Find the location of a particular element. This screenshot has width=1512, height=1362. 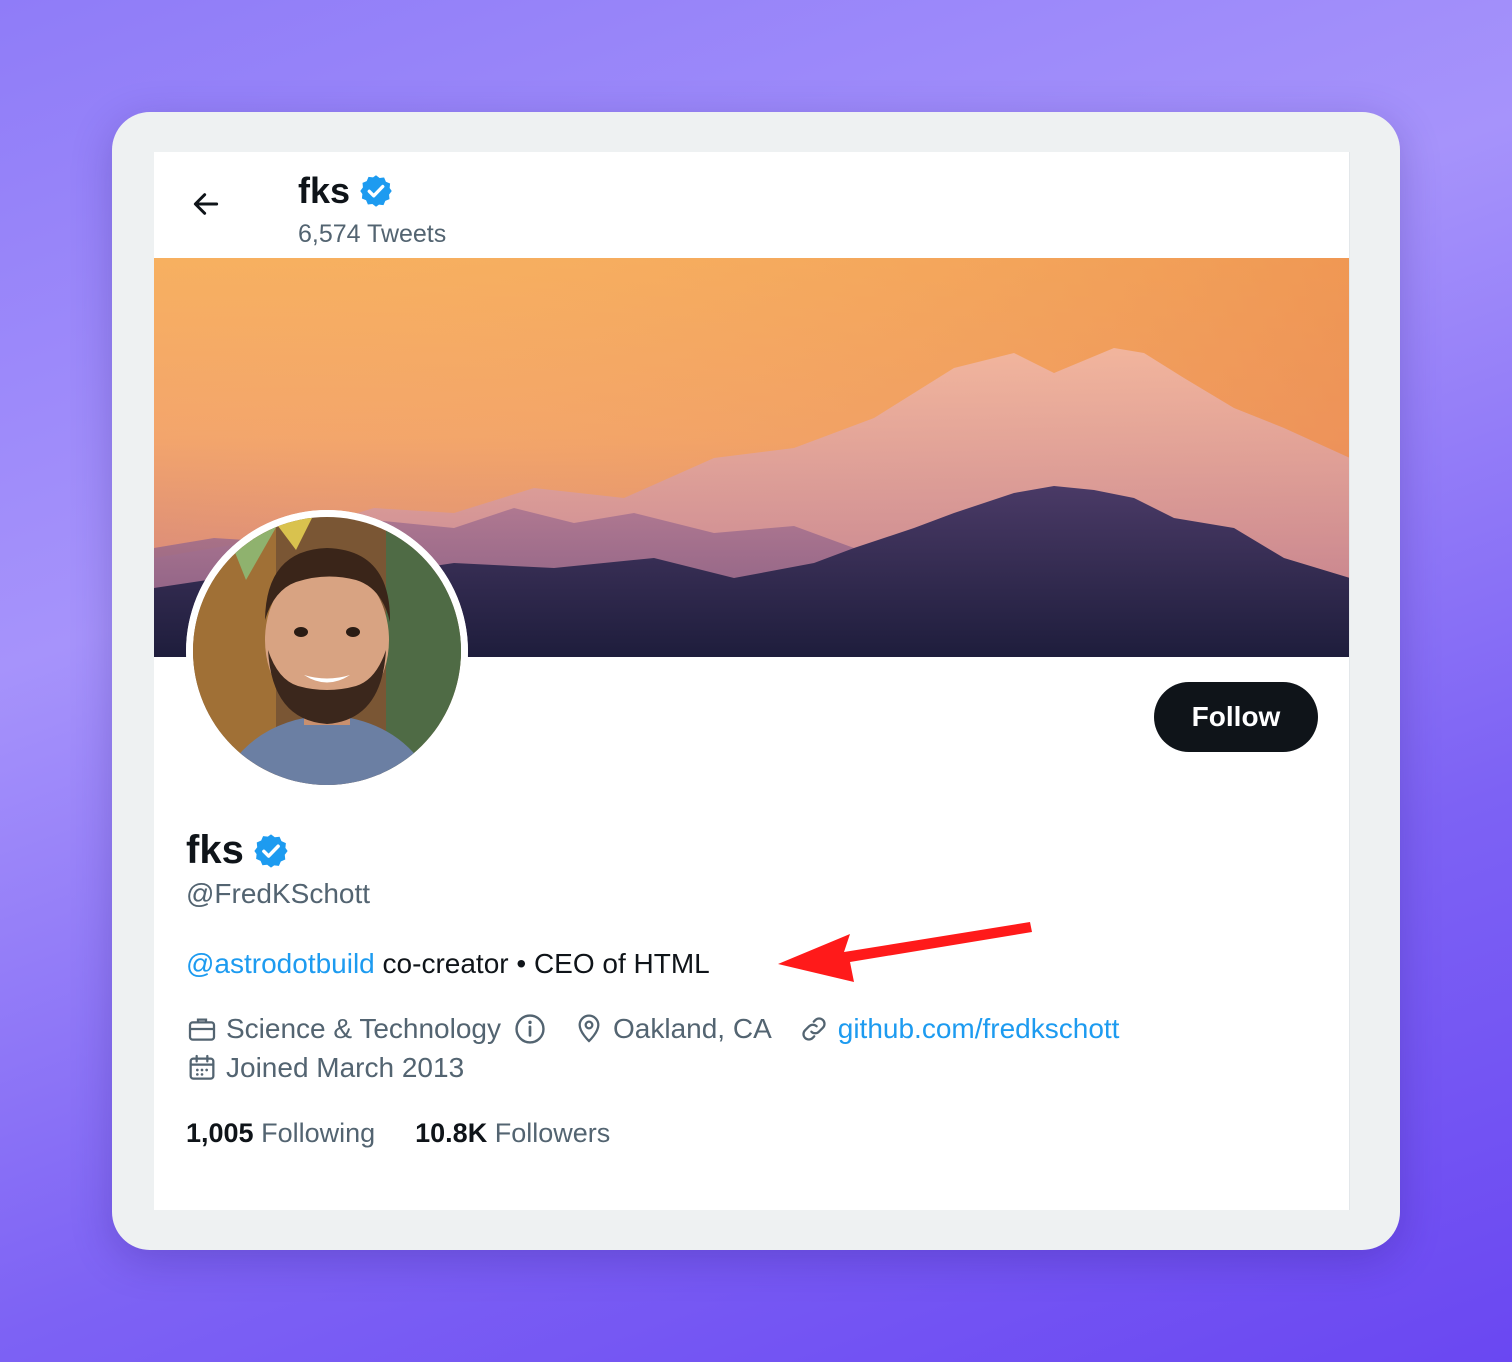

back-button is located at coordinates (206, 204).